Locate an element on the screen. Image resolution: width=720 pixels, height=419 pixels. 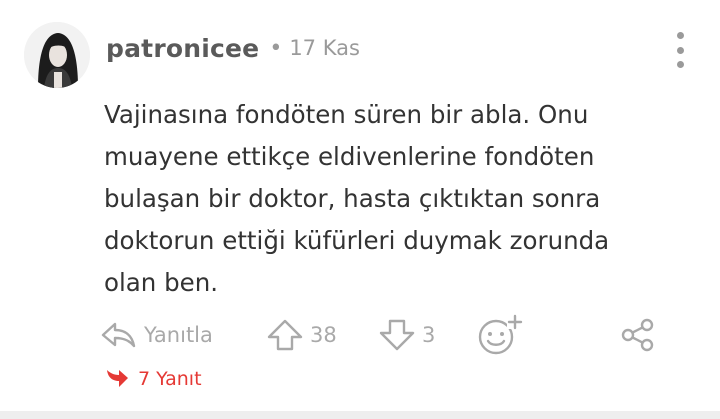
author-username: patronicee is located at coordinates (182, 48).